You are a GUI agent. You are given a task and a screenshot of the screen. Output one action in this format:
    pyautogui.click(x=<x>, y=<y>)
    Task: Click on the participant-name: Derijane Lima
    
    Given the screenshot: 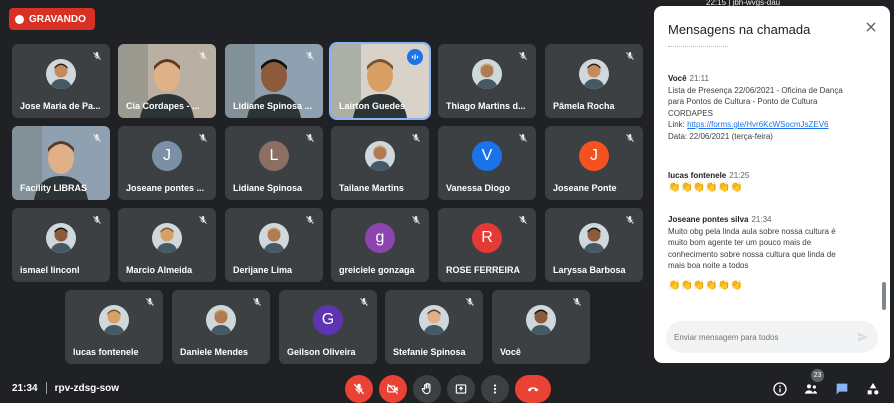 What is the action you would take?
    pyautogui.click(x=263, y=270)
    